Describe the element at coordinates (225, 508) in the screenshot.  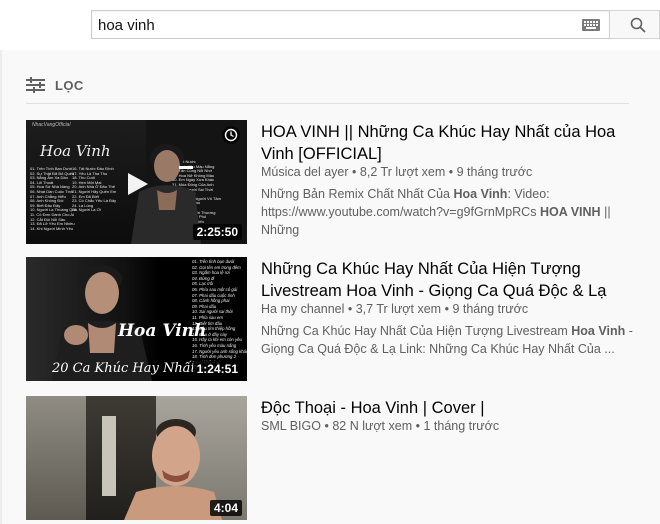
I see `duration-badge: 4:04` at that location.